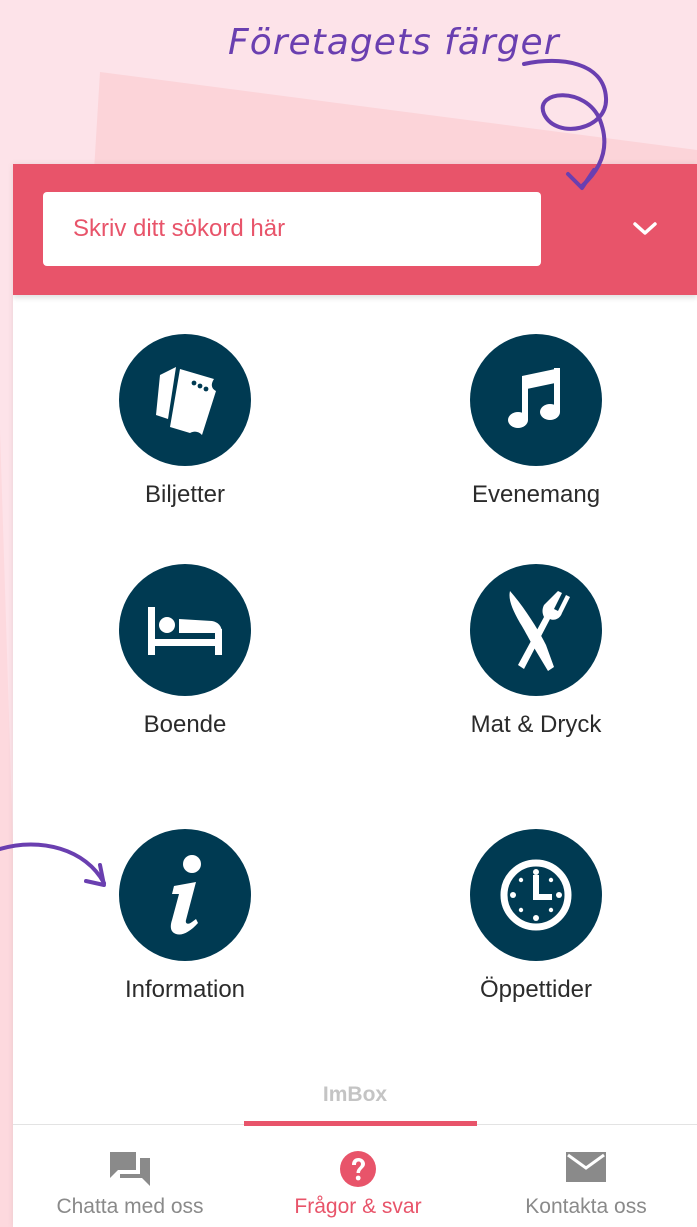 The height and width of the screenshot is (1227, 697). I want to click on question-icon, so click(358, 1169).